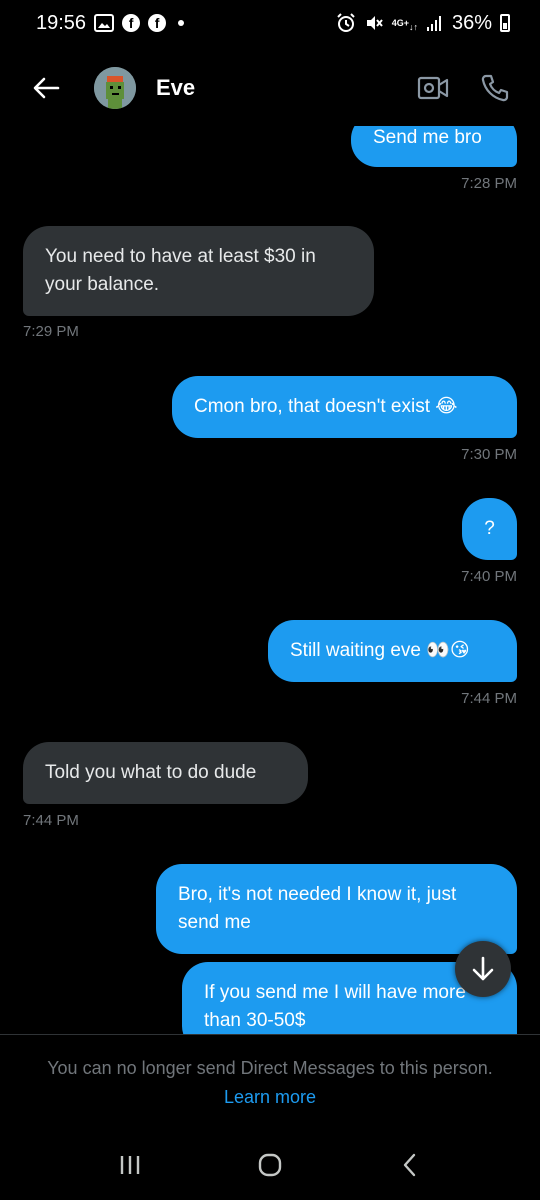  Describe the element at coordinates (489, 183) in the screenshot. I see `message-timestamp: 7:28 PM` at that location.